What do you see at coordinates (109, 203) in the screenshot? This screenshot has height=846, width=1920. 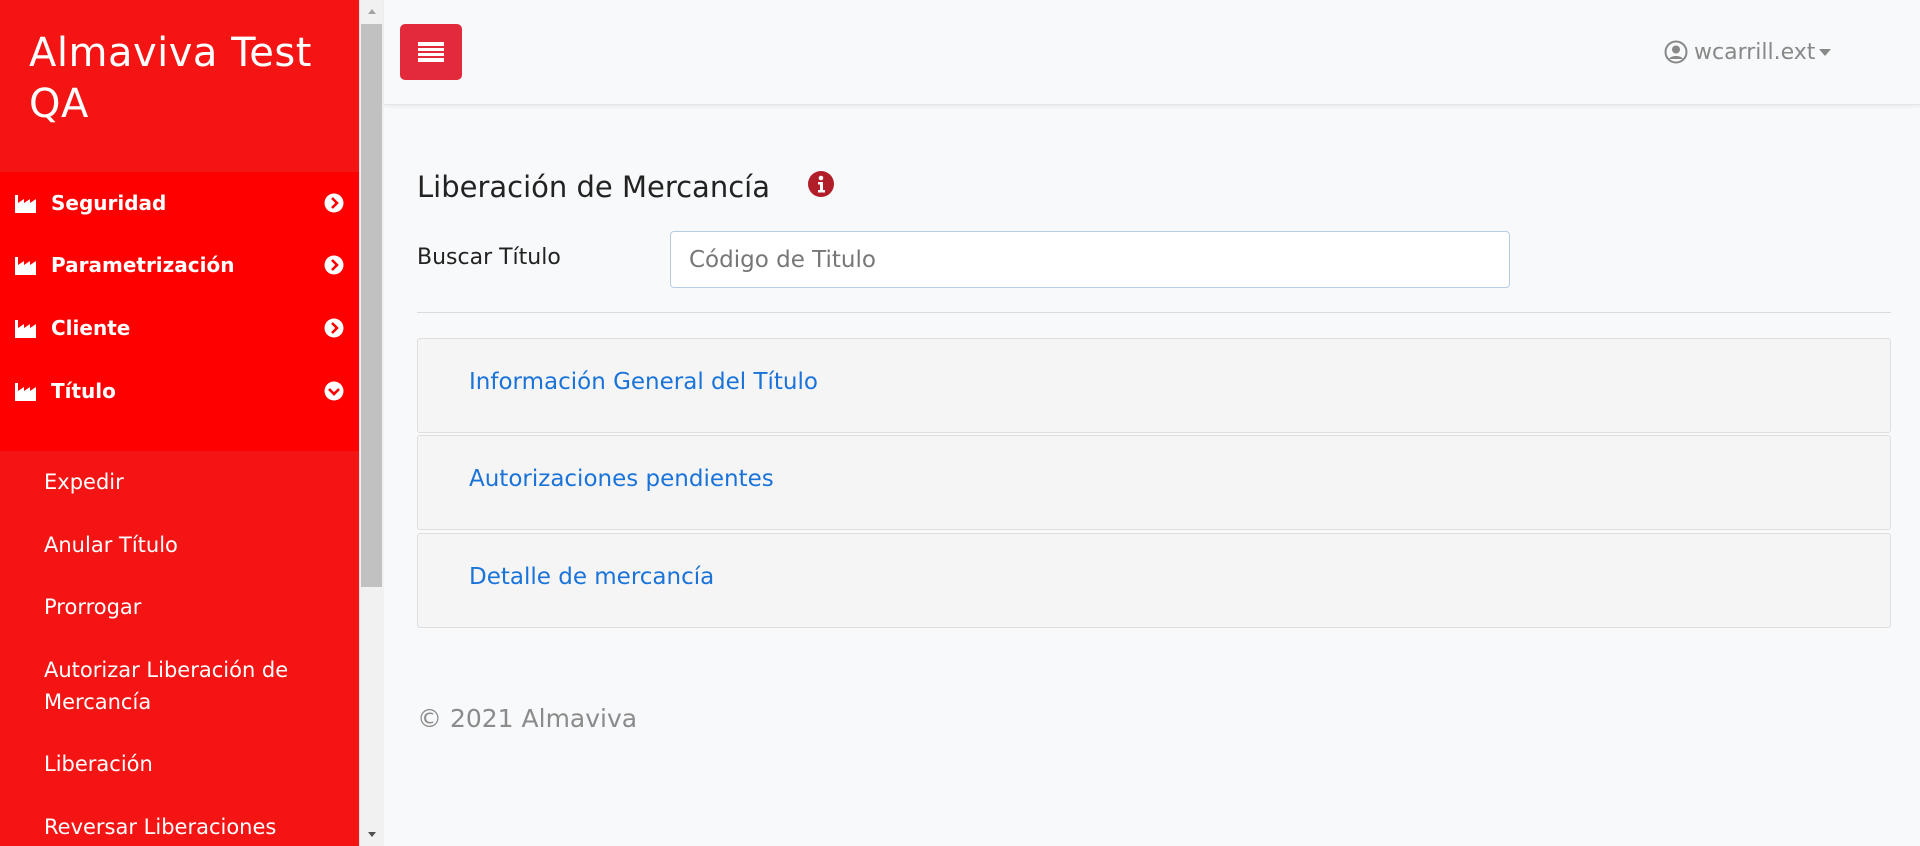 I see `sidebar-item-label: Seguridad` at bounding box center [109, 203].